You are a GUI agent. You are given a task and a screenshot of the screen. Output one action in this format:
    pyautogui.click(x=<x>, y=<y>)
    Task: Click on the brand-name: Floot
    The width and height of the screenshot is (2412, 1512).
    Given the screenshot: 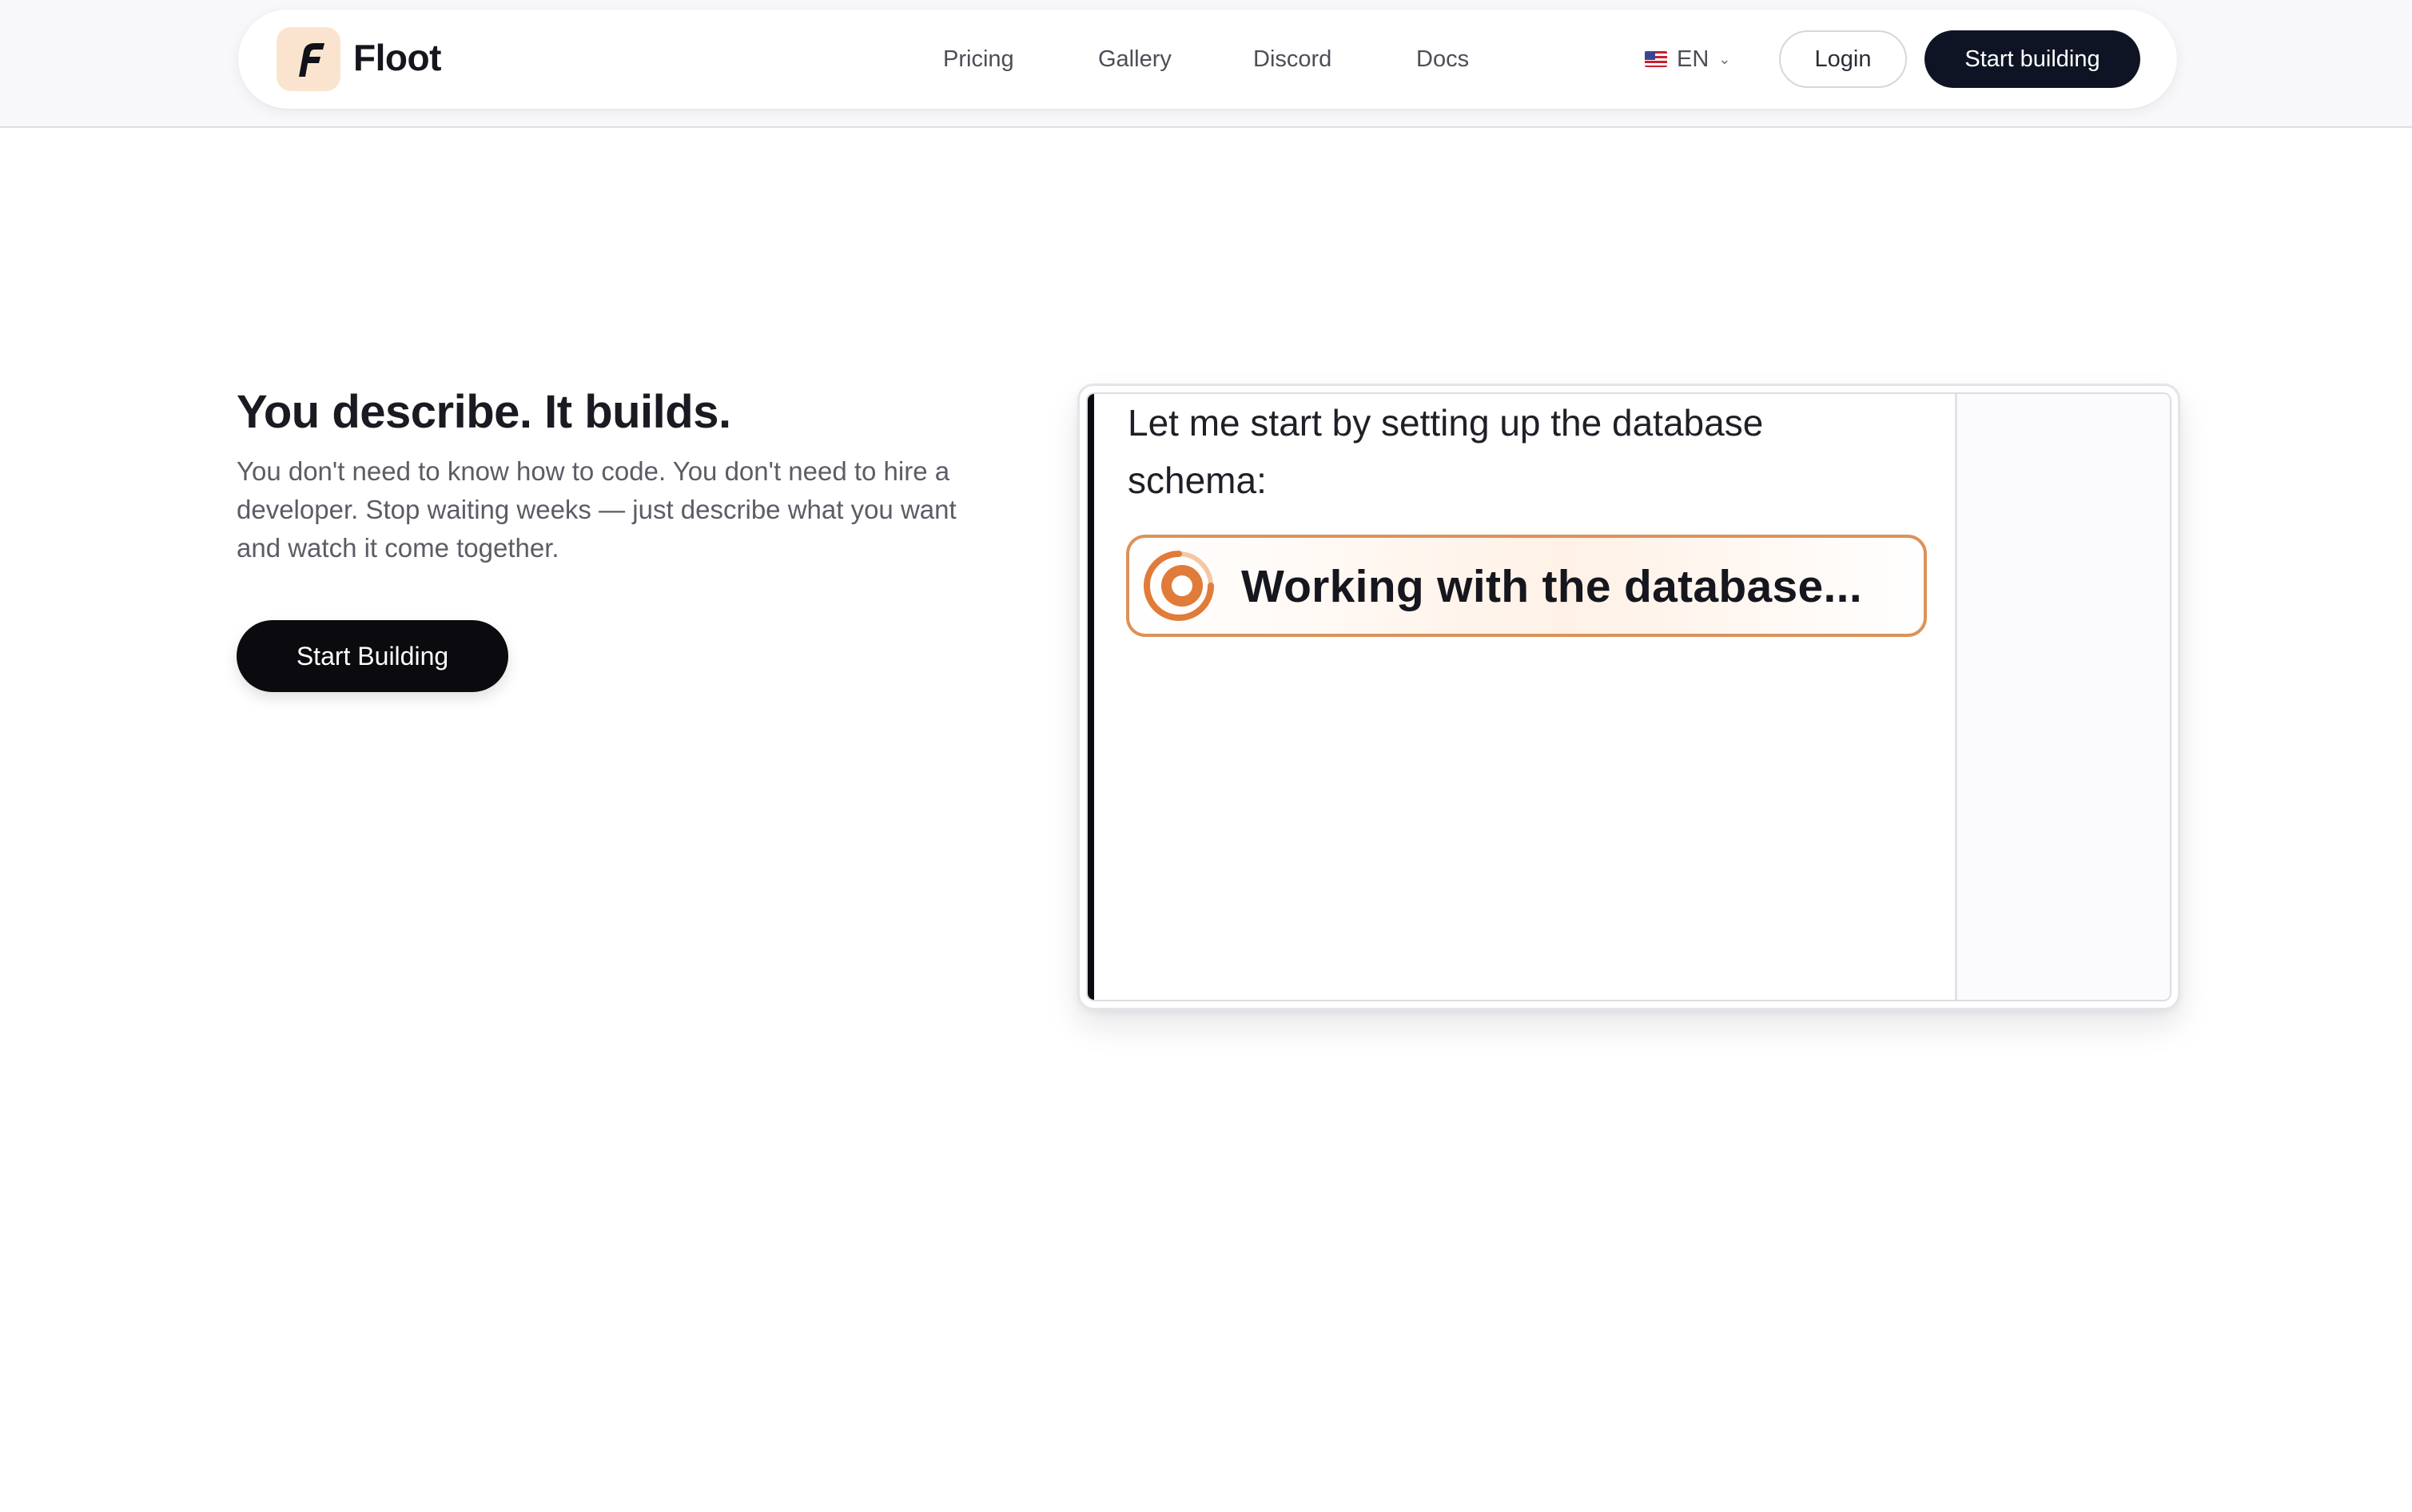 What is the action you would take?
    pyautogui.click(x=397, y=58)
    